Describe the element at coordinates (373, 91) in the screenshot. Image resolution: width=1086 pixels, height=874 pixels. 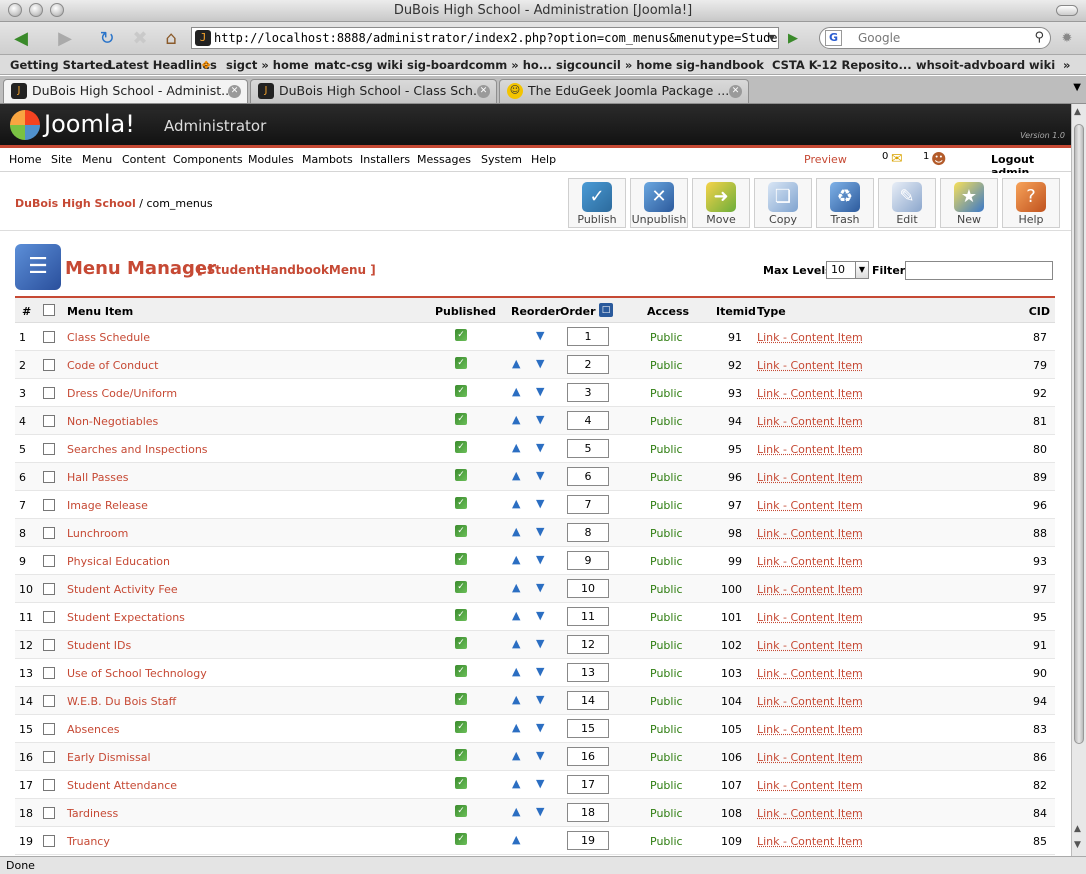
I see `tab-class-schedule: J DuBois High School - Class Sch... ✕` at that location.